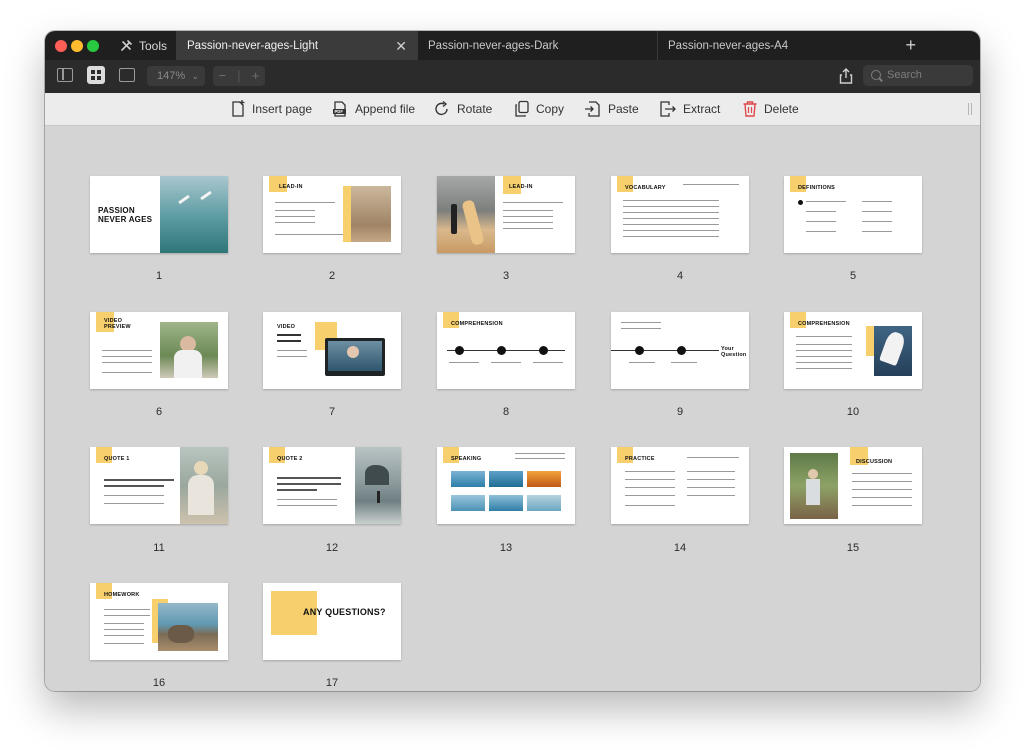 Image resolution: width=1024 pixels, height=750 pixels. I want to click on page-thumbnail: QUOTE 2, so click(332, 485).